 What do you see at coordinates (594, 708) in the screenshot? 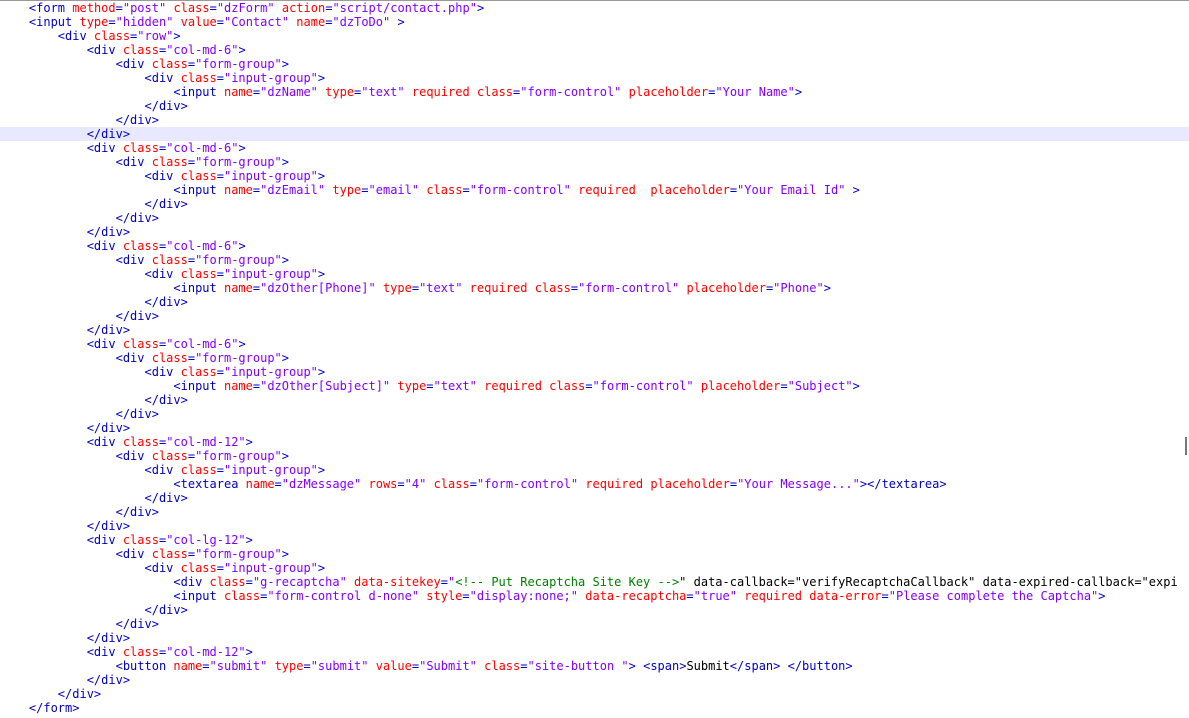
I see `code-line: </form>` at bounding box center [594, 708].